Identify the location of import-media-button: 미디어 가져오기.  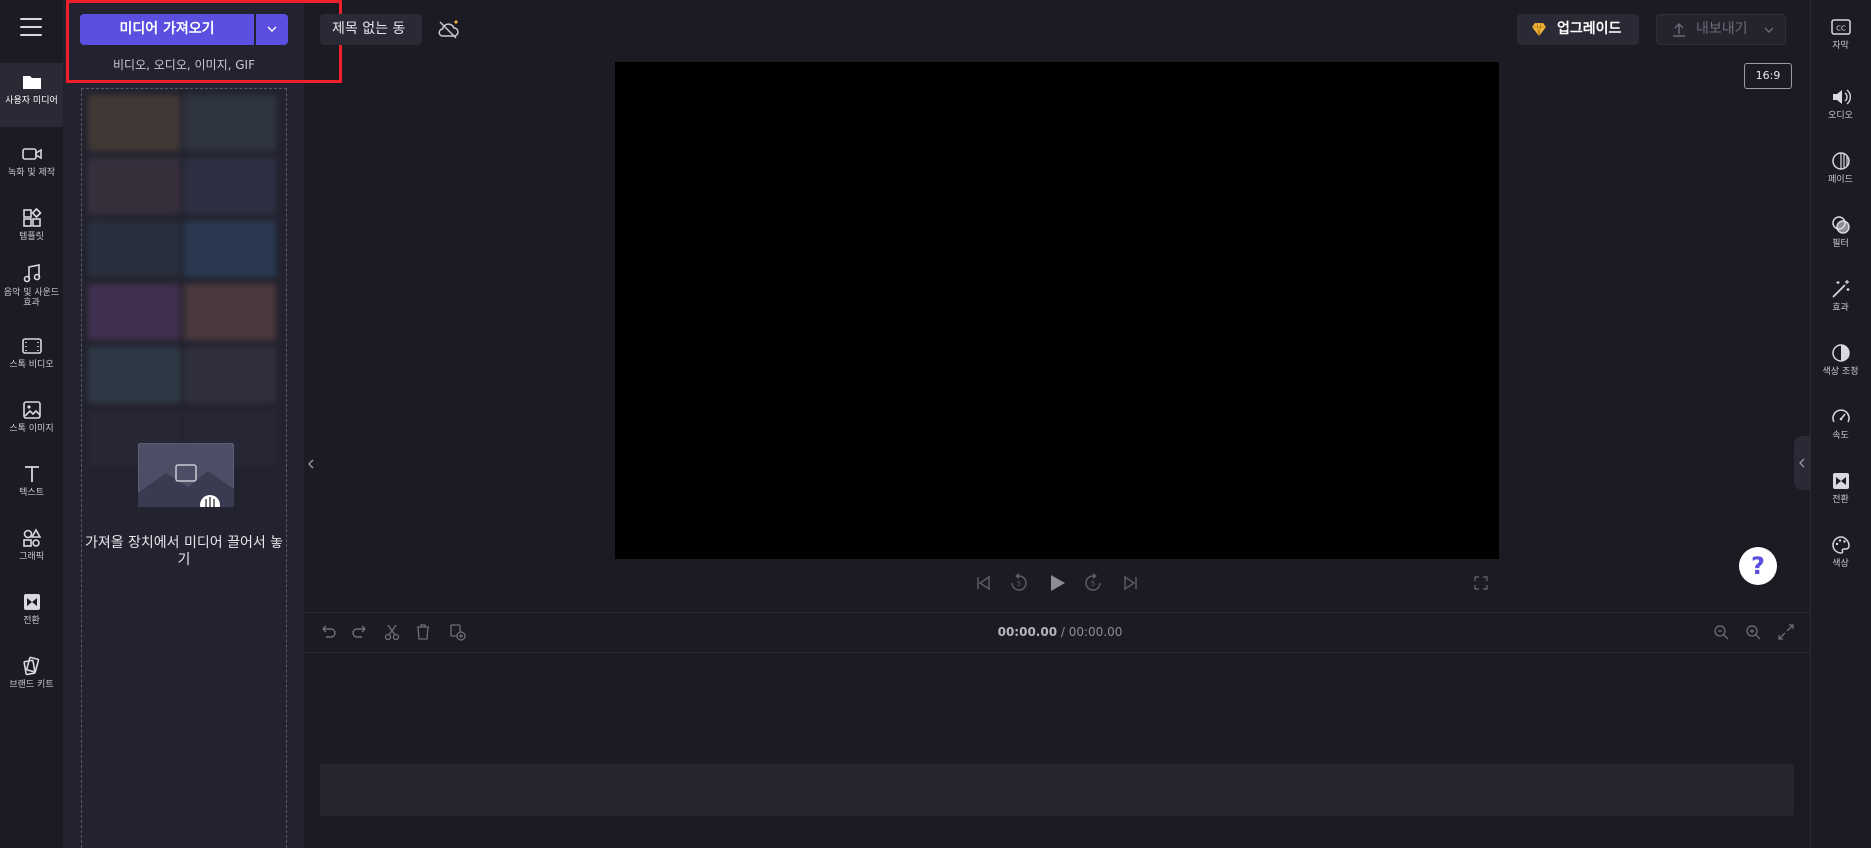
(167, 29).